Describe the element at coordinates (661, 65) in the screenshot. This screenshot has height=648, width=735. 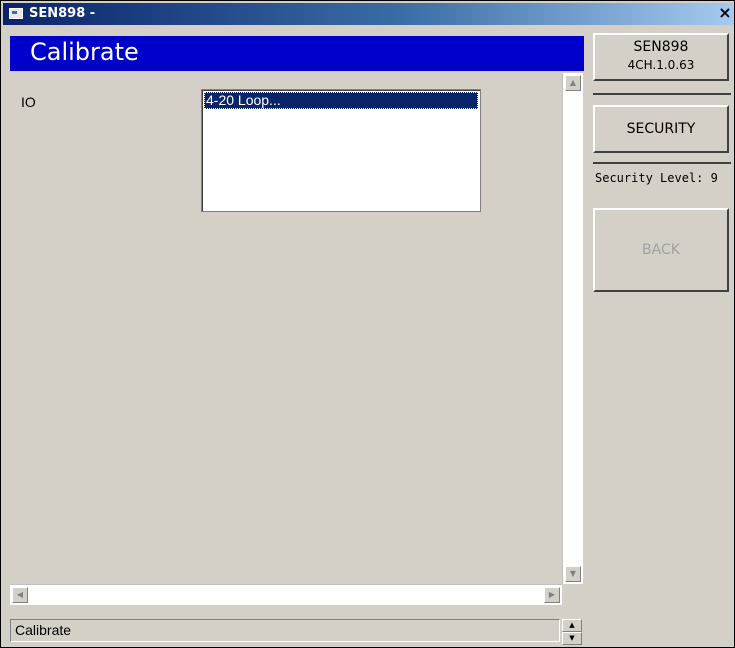
I see `firmware-version: 4CH.1.0.63` at that location.